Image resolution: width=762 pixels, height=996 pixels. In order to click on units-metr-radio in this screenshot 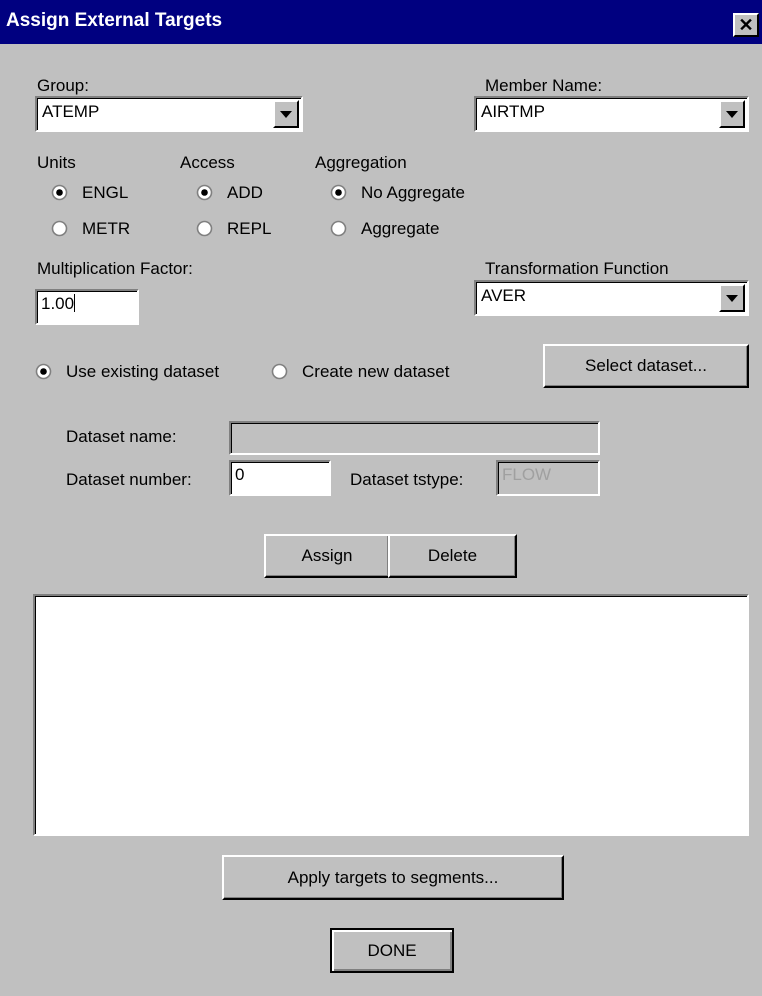, I will do `click(59, 228)`.